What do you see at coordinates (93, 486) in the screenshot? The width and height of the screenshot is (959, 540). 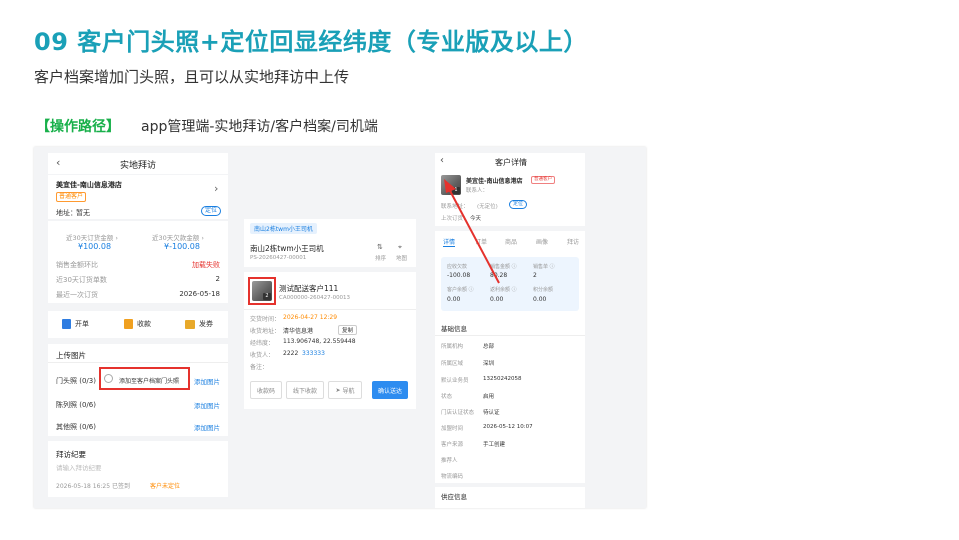 I see `signin-time: 2026-05-18 16:25 已签到` at bounding box center [93, 486].